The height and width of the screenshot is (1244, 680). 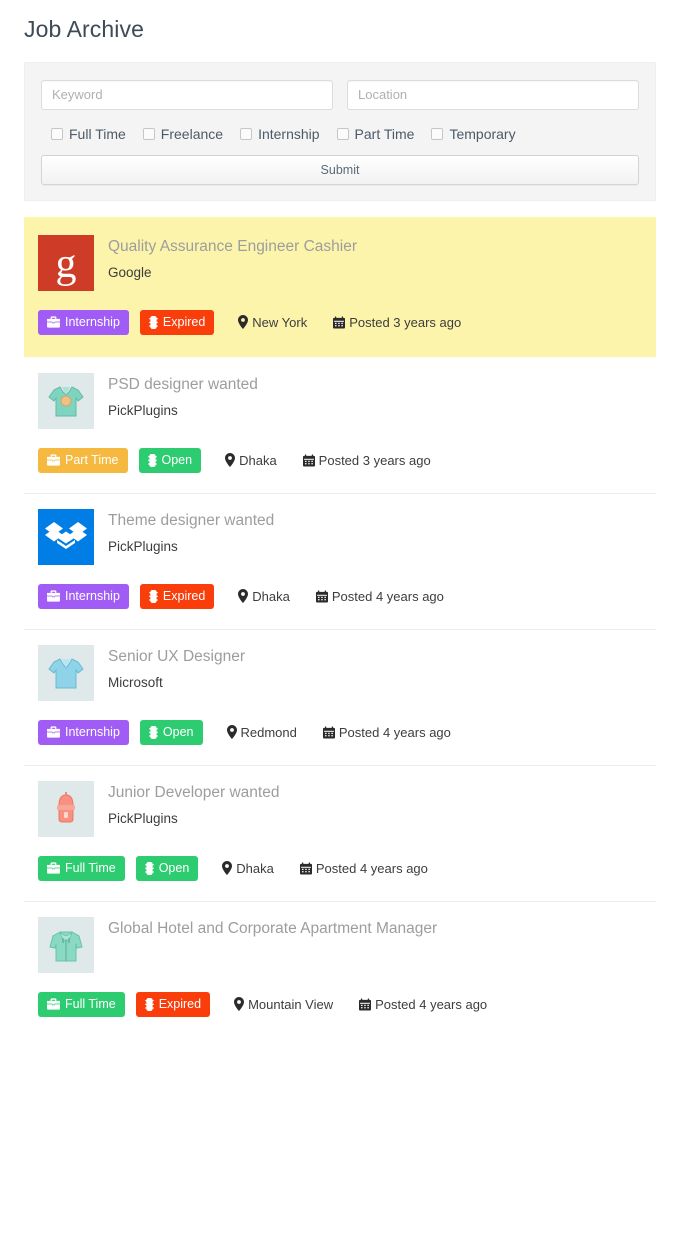 I want to click on filter-checkbox-temporary: Temporary, so click(x=473, y=134).